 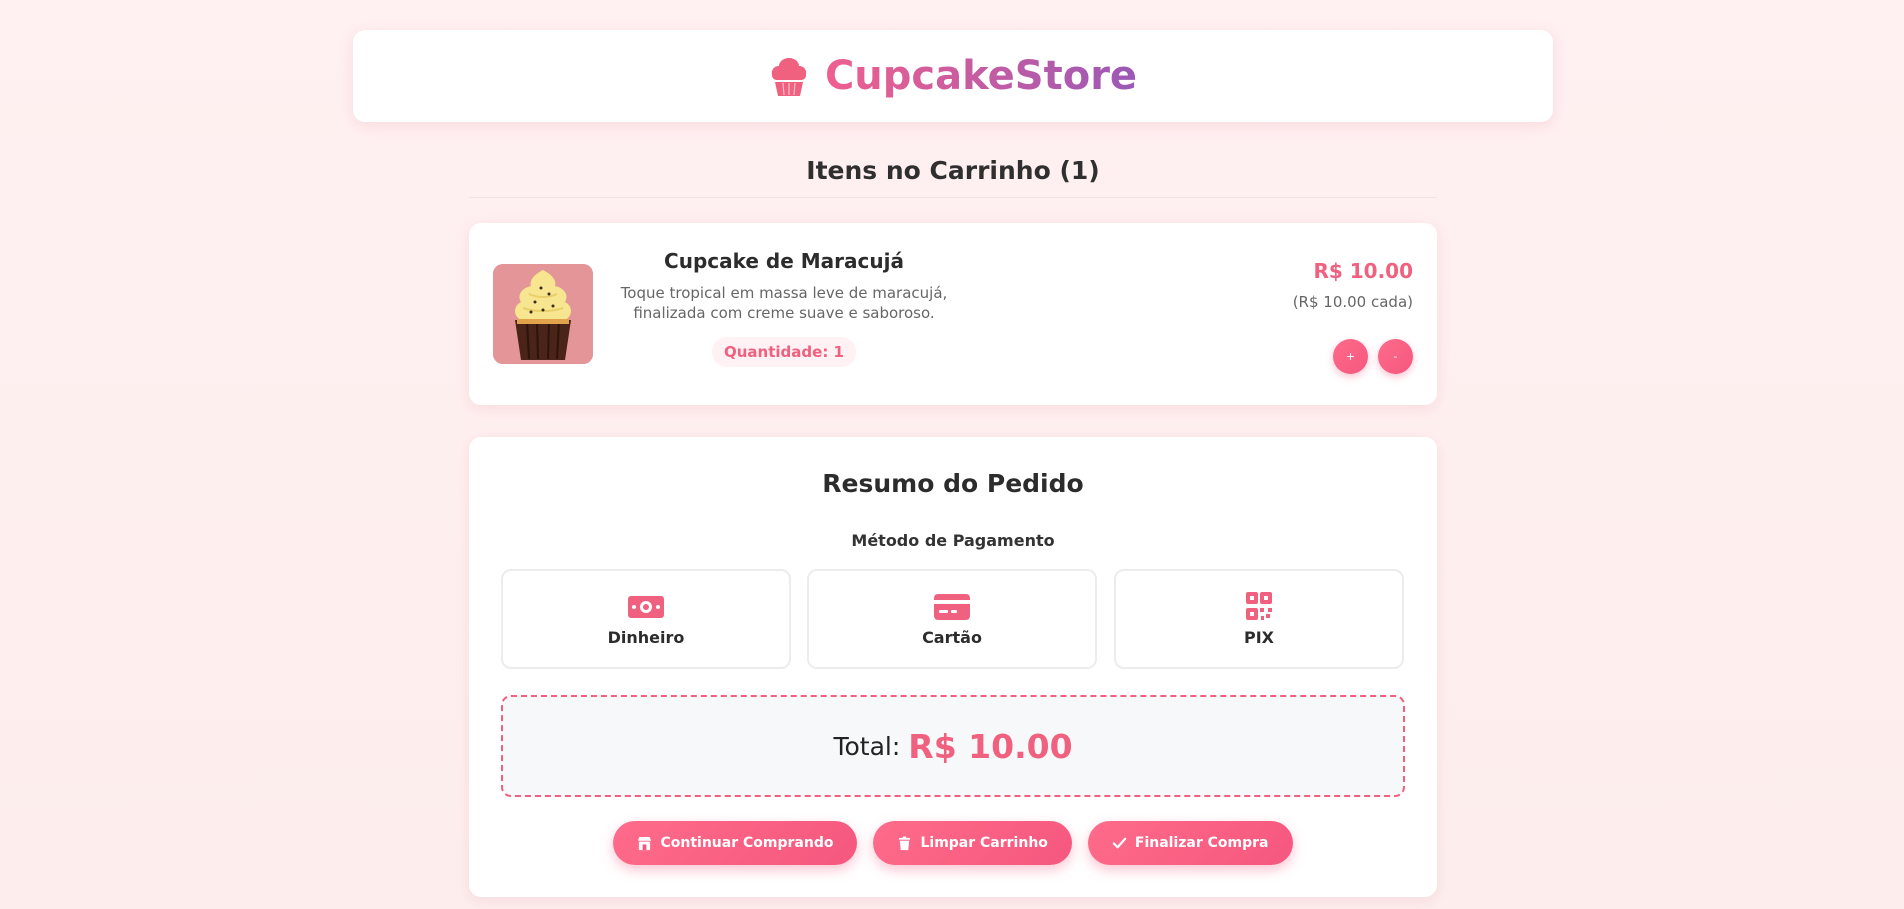 What do you see at coordinates (953, 540) in the screenshot?
I see `payment-method-label: Método de Pagamento` at bounding box center [953, 540].